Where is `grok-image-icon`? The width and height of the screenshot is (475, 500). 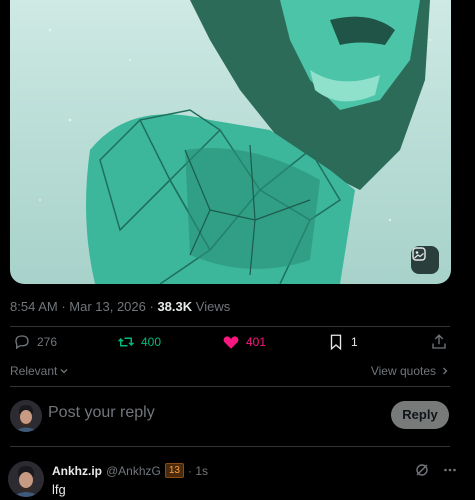
grok-image-icon is located at coordinates (419, 254).